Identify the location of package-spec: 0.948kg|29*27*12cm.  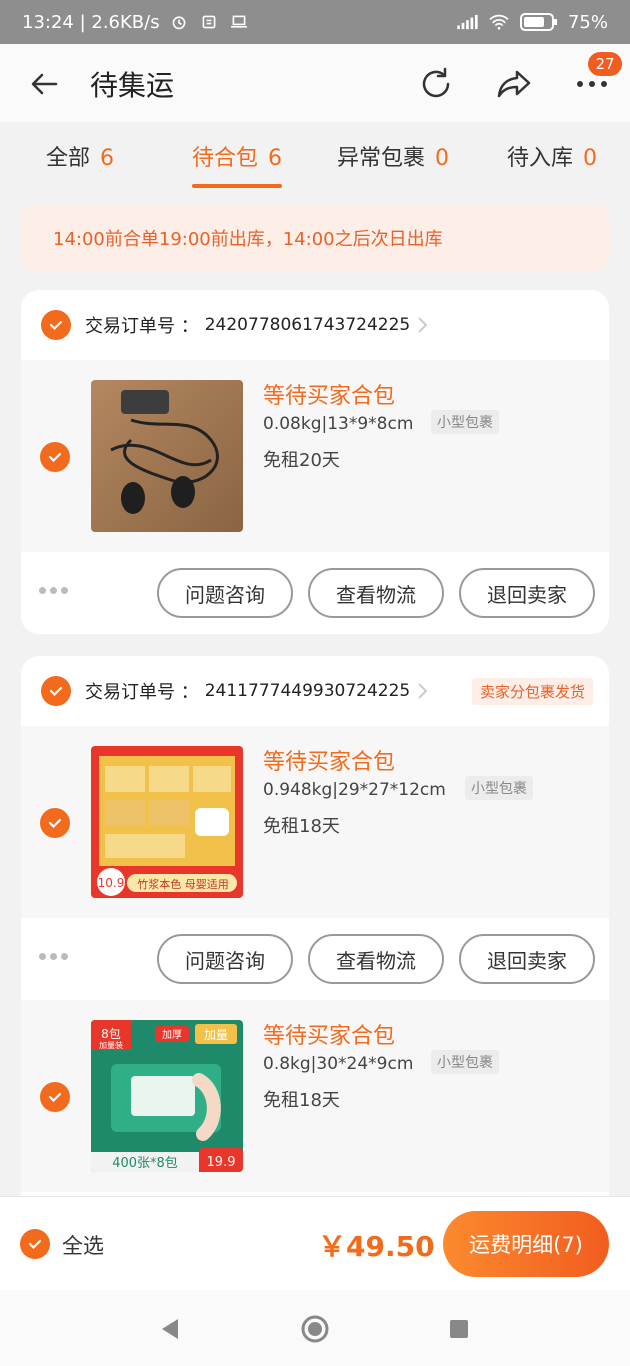
(354, 790).